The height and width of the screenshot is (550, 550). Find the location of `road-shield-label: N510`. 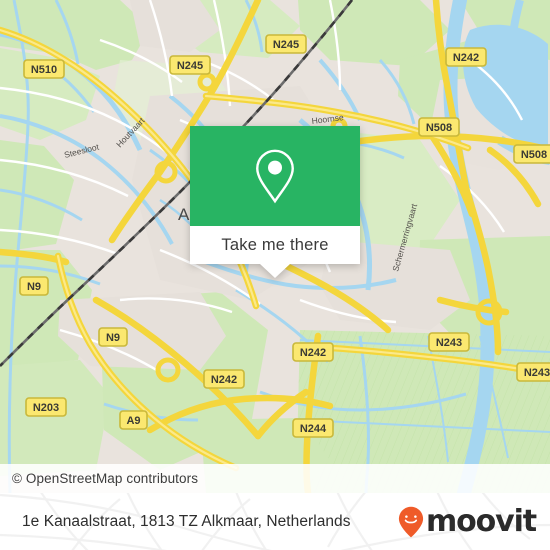

road-shield-label: N510 is located at coordinates (44, 70).